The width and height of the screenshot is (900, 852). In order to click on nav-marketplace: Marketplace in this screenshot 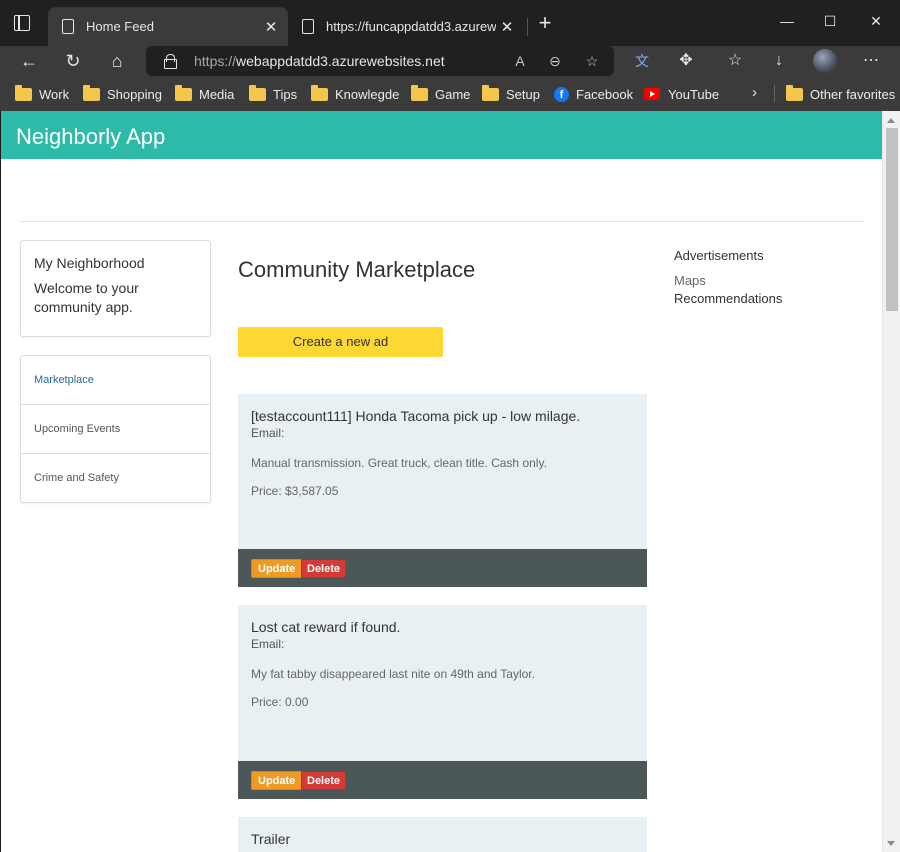, I will do `click(115, 380)`.